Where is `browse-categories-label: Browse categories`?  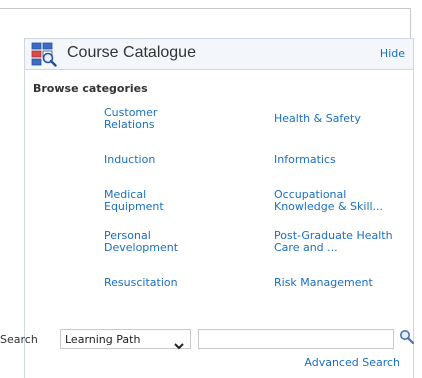
browse-categories-label: Browse categories is located at coordinates (90, 88).